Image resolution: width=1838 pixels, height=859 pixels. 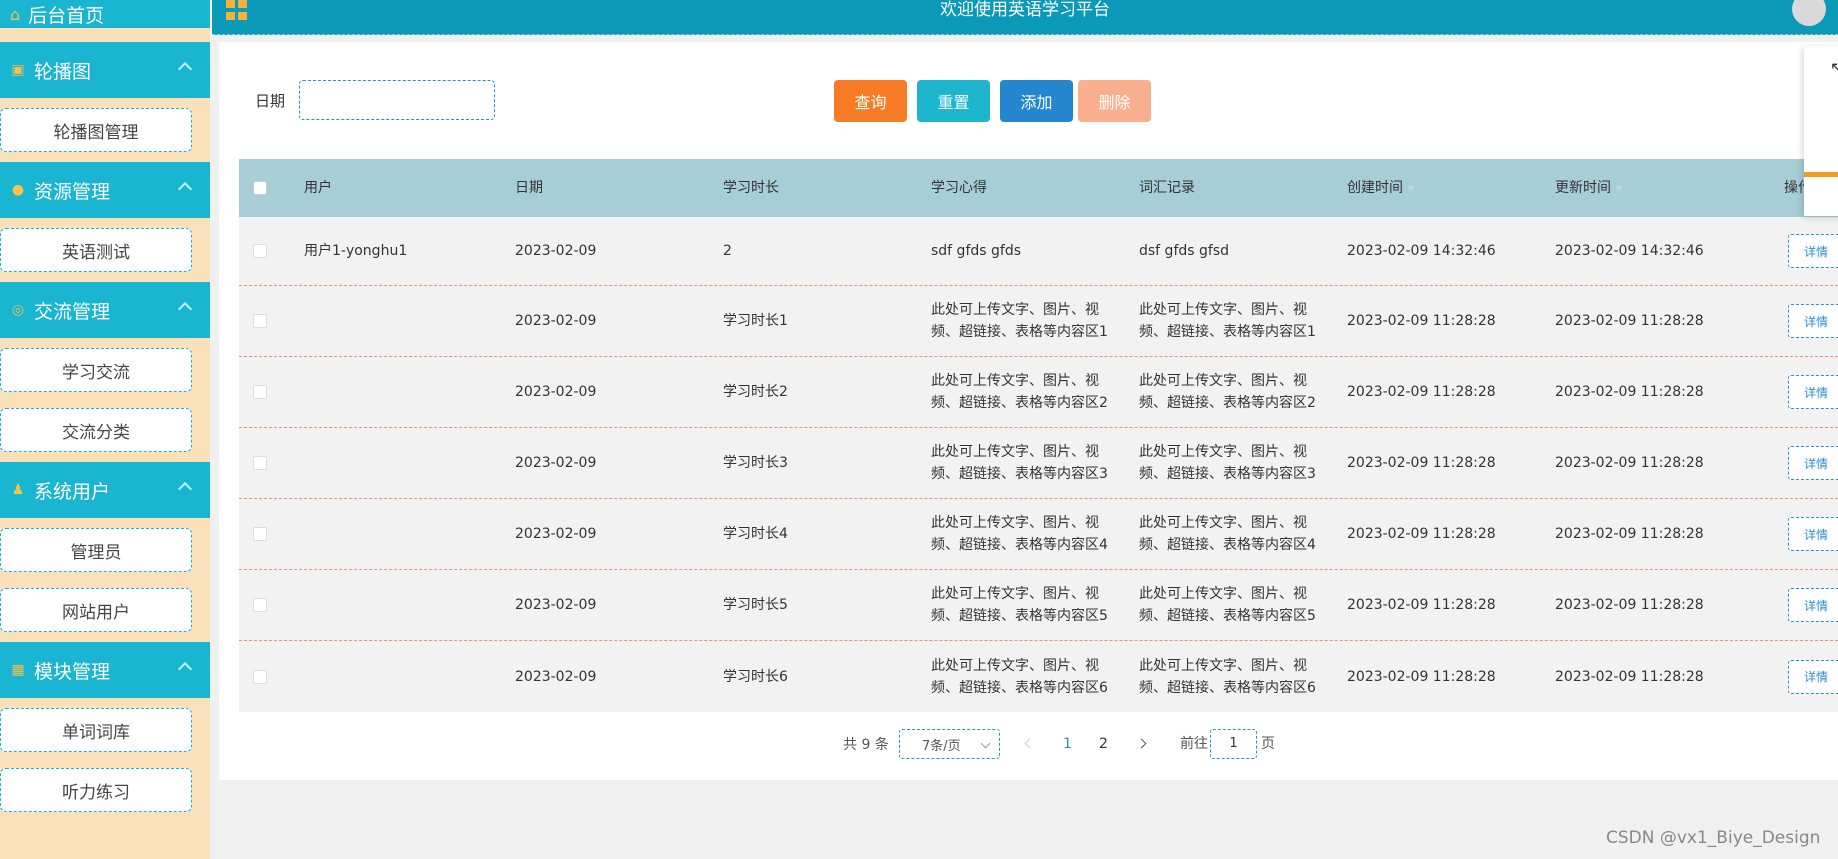 I want to click on sidebar-item-admin: 管理员, so click(x=96, y=550).